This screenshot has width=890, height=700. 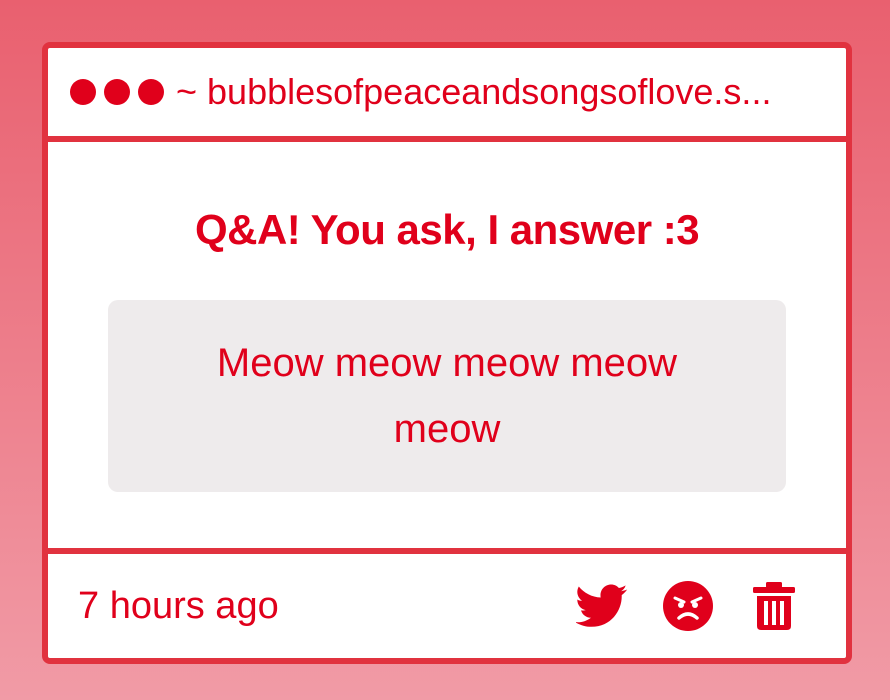 I want to click on trash-icon, so click(x=774, y=606).